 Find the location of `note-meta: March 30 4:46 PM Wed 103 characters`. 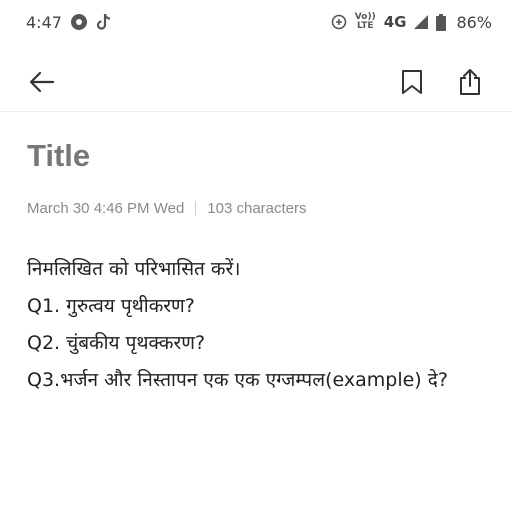

note-meta: March 30 4:46 PM Wed 103 characters is located at coordinates (167, 208).